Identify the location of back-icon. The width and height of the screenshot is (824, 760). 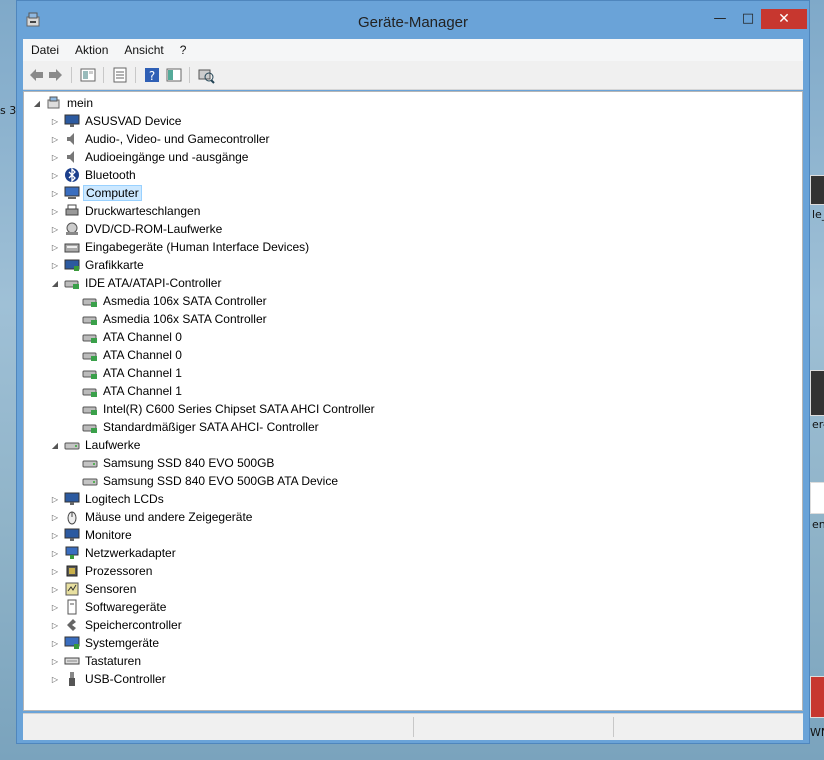
(36, 75).